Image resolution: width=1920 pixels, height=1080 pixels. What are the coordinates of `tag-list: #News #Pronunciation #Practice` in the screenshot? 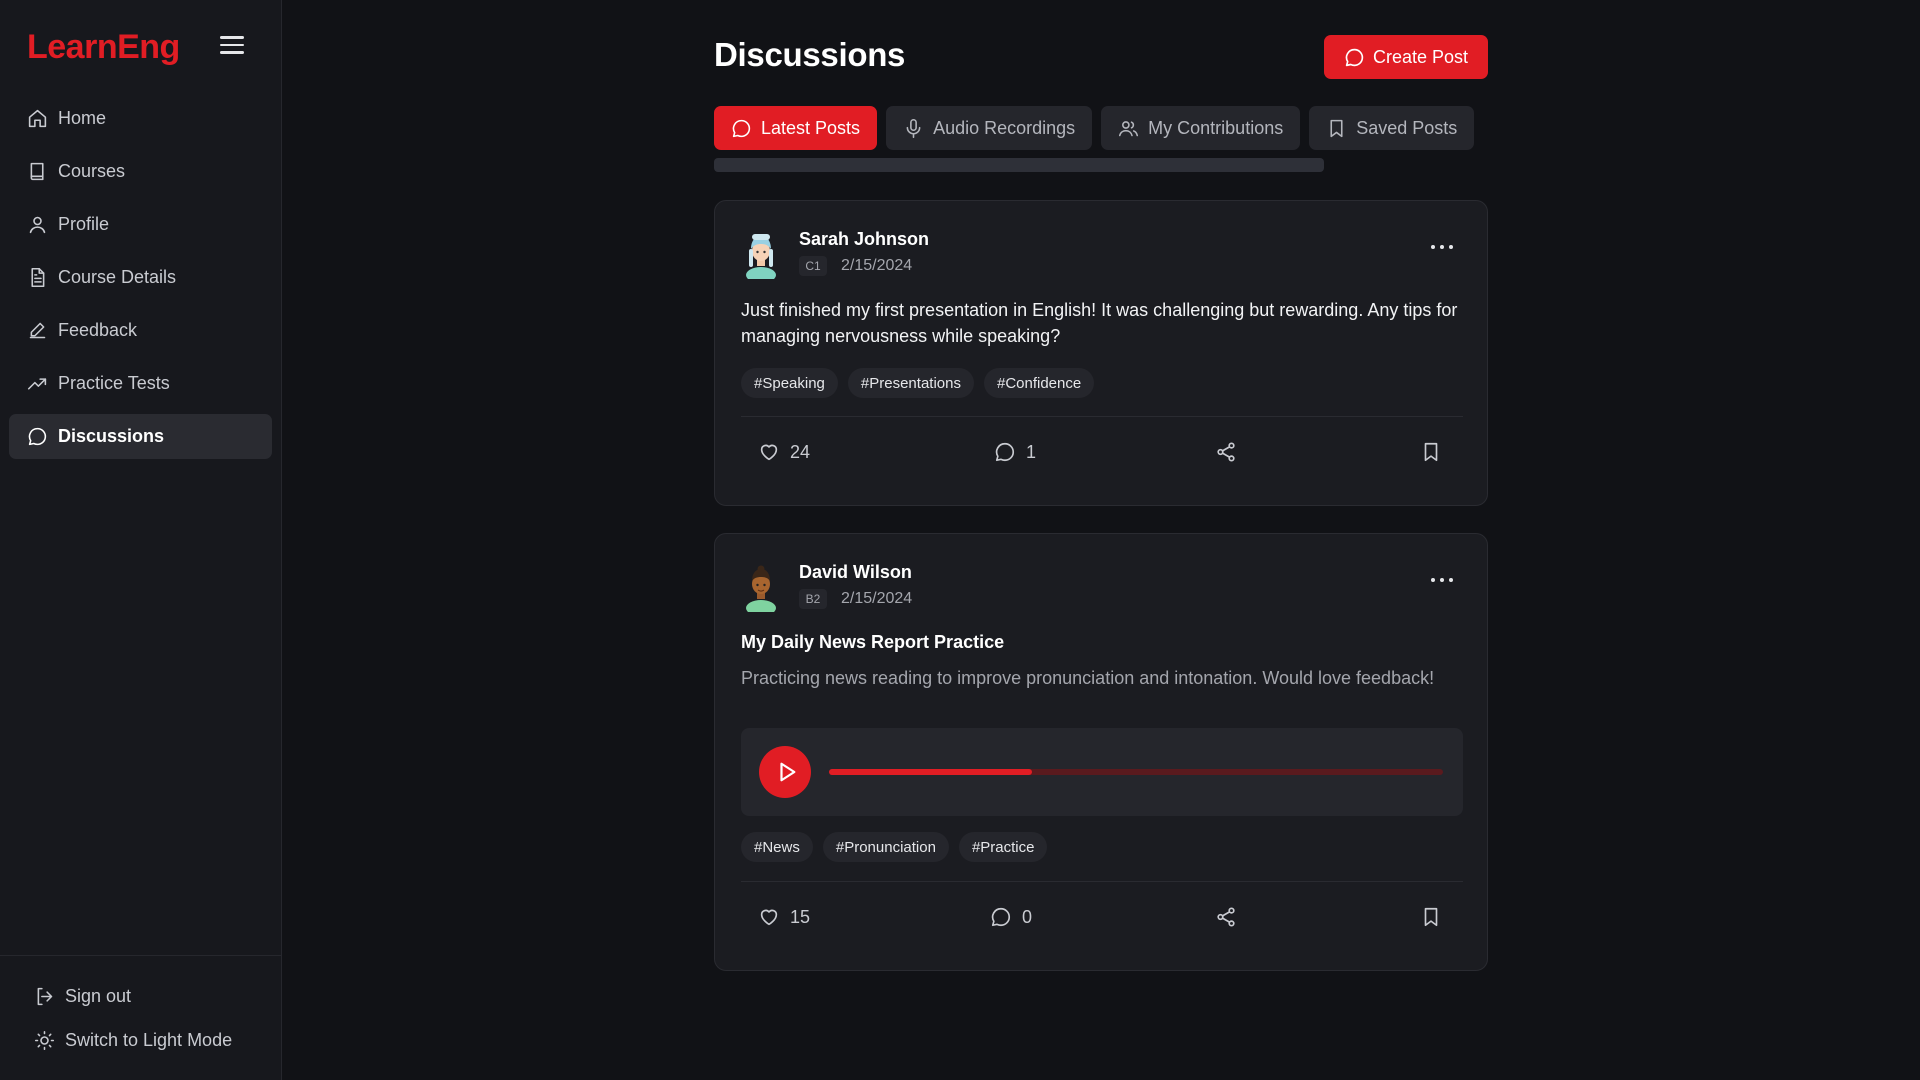 It's located at (899, 847).